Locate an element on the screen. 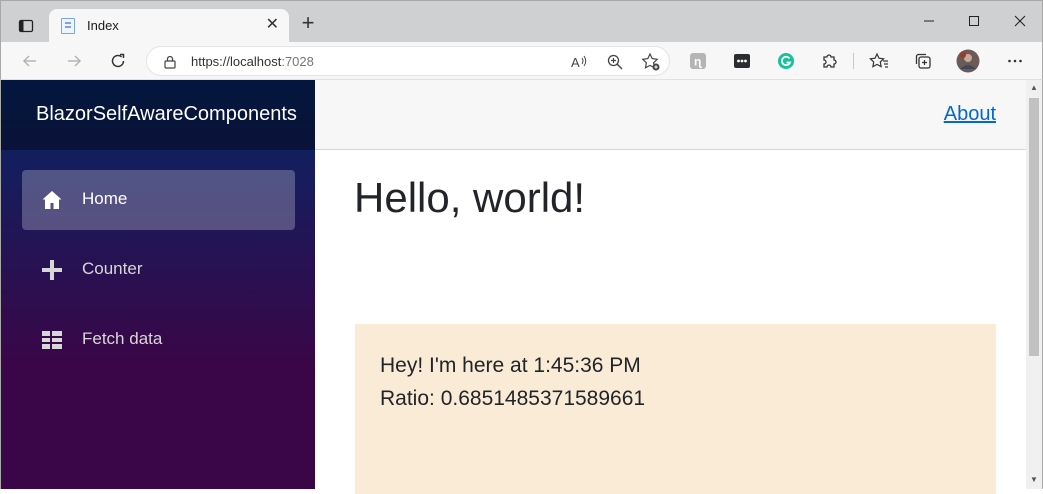  address-bar: https://localhost:7028 A is located at coordinates (408, 61).